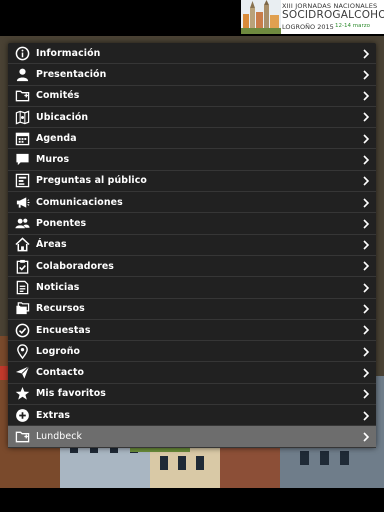 Image resolution: width=384 pixels, height=512 pixels. I want to click on location-pin-icon, so click(22, 351).